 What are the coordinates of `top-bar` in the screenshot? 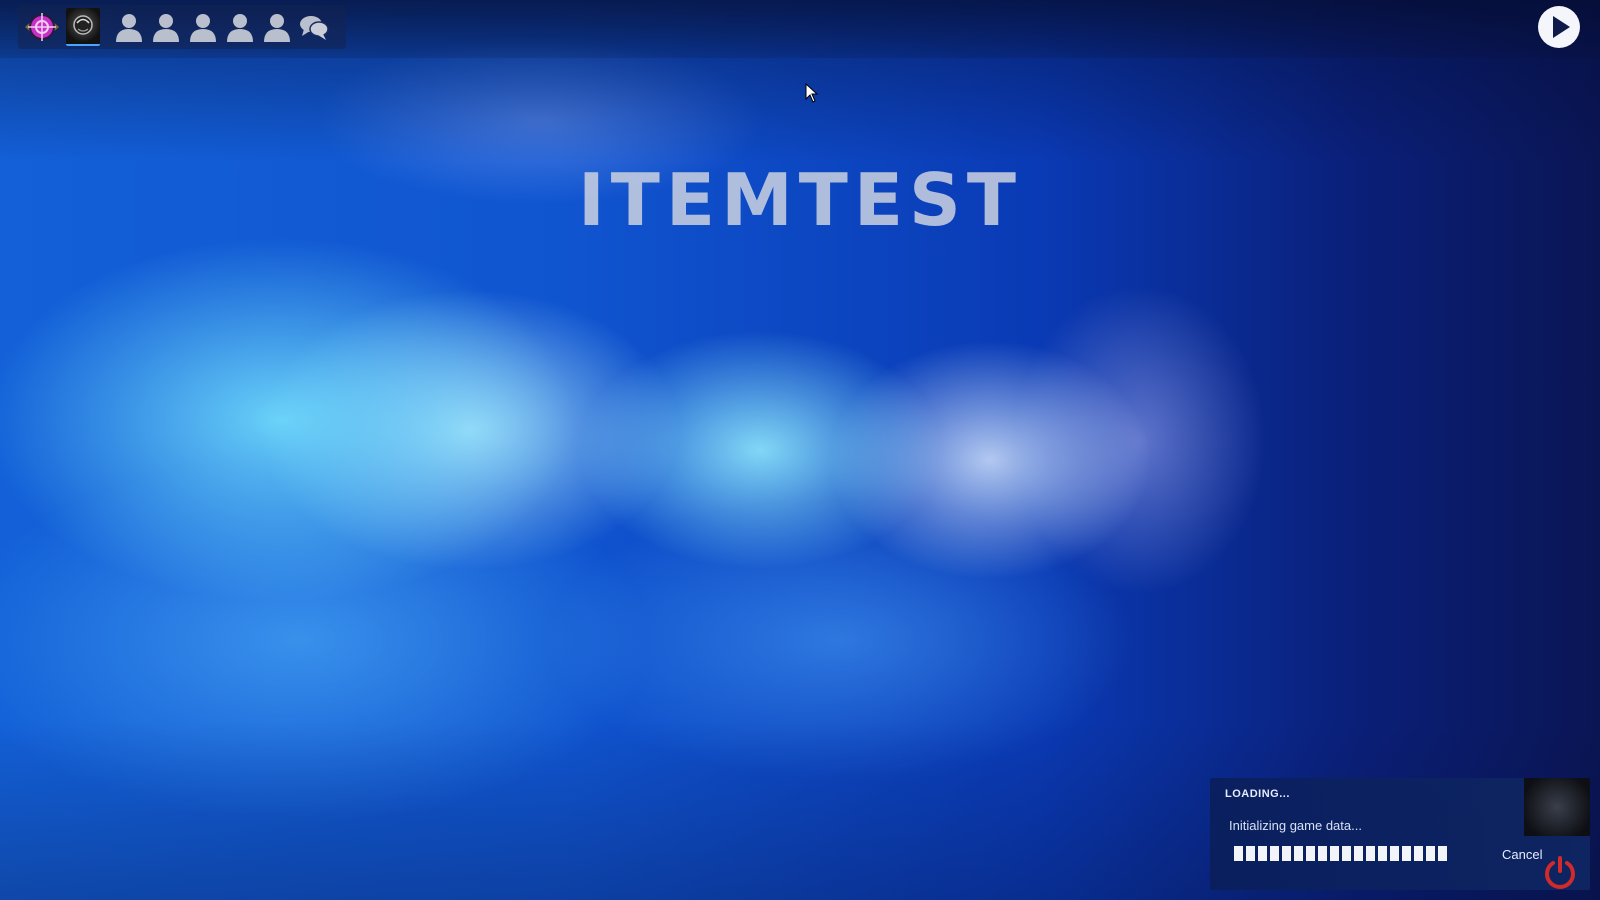 It's located at (800, 29).